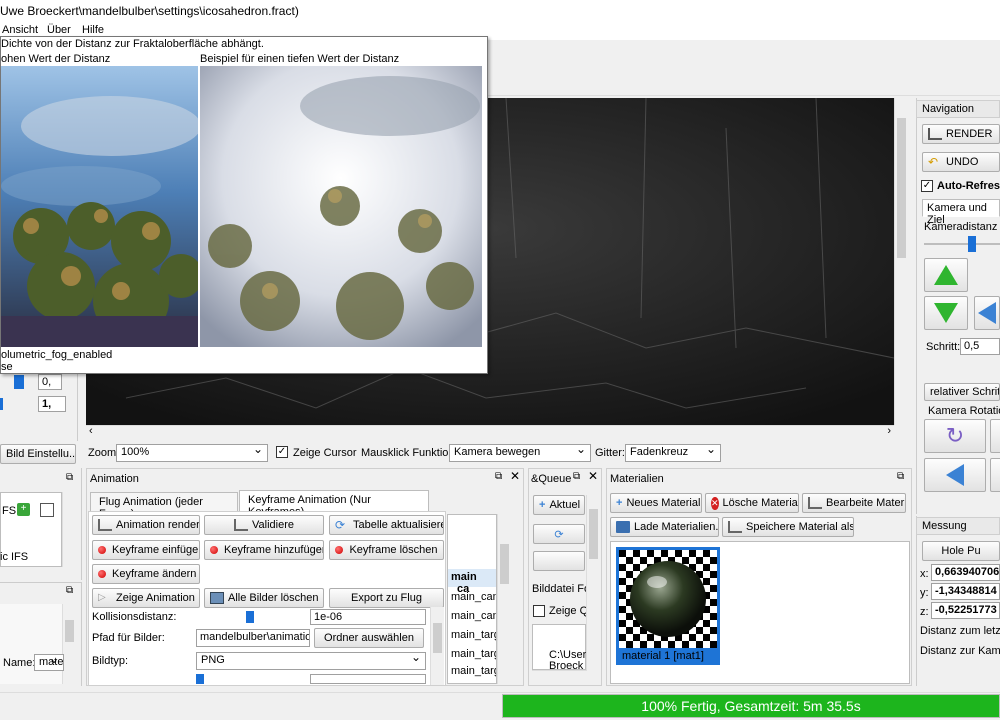 The height and width of the screenshot is (720, 1000). Describe the element at coordinates (965, 572) in the screenshot. I see `x-field: 0,663940706` at that location.